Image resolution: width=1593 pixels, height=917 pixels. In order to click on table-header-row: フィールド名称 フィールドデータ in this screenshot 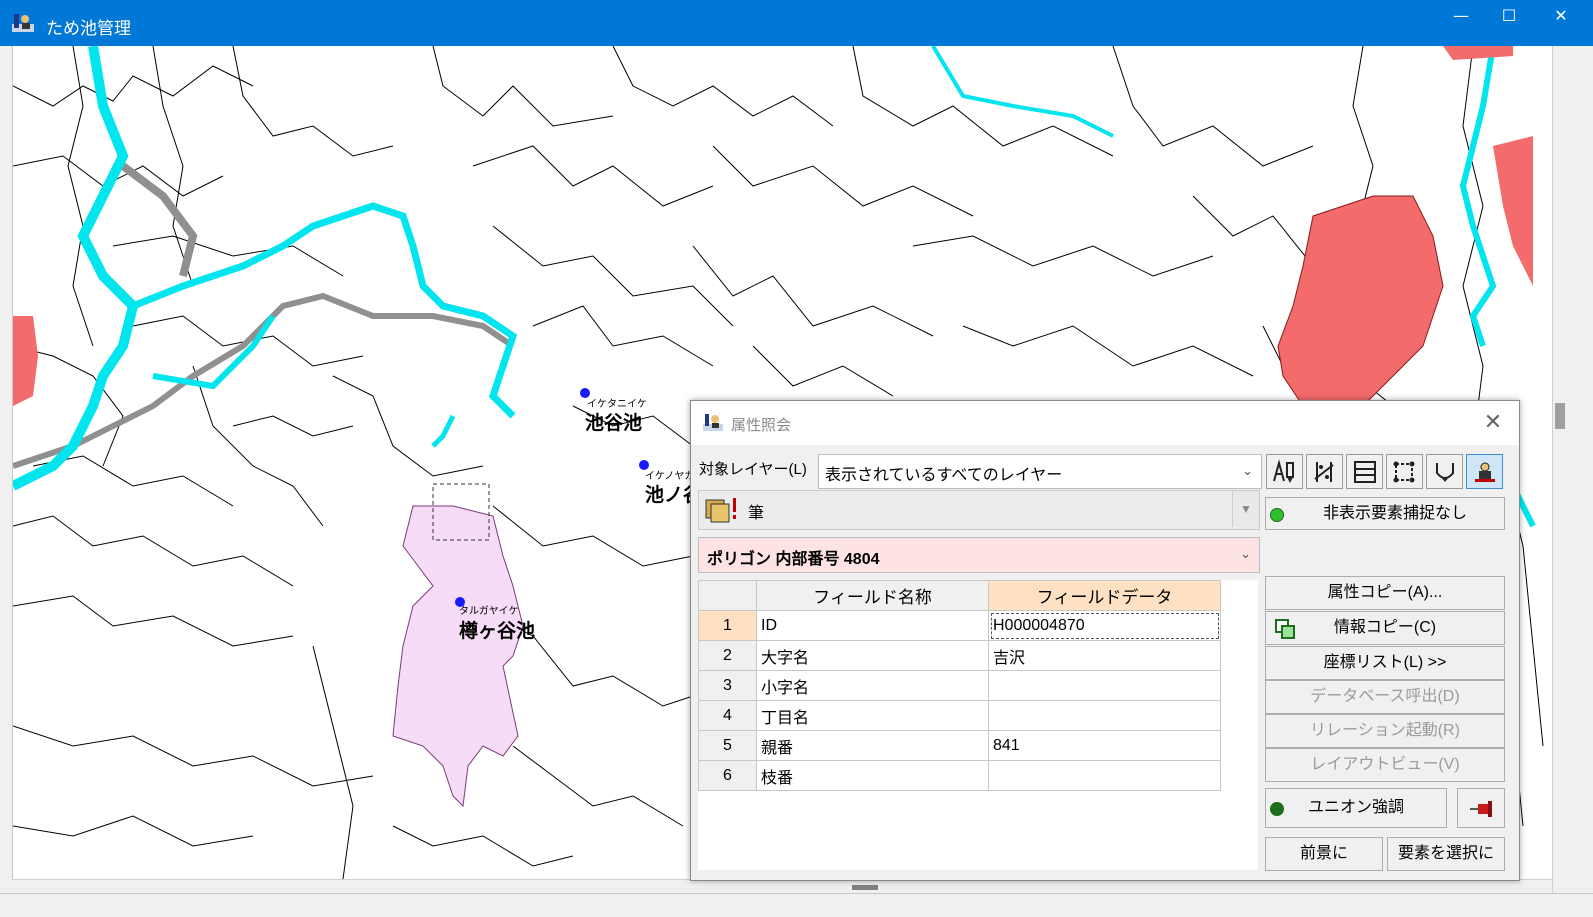, I will do `click(959, 595)`.